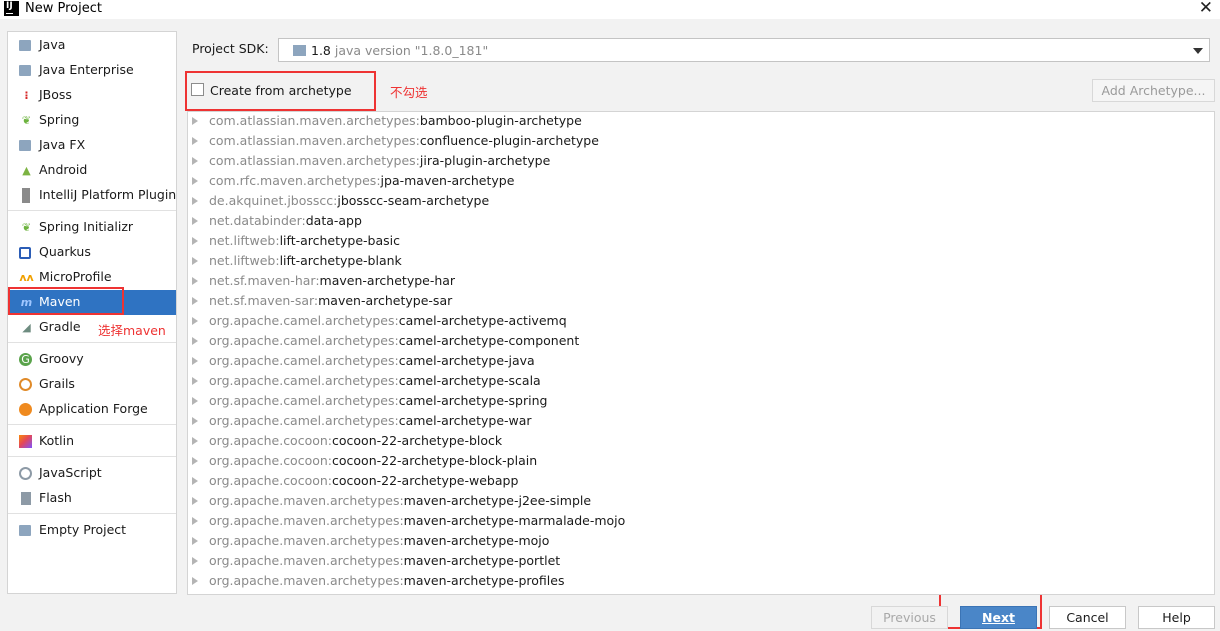 This screenshot has width=1220, height=631. Describe the element at coordinates (92, 498) in the screenshot. I see `sidebar-item-flash: Flash` at that location.